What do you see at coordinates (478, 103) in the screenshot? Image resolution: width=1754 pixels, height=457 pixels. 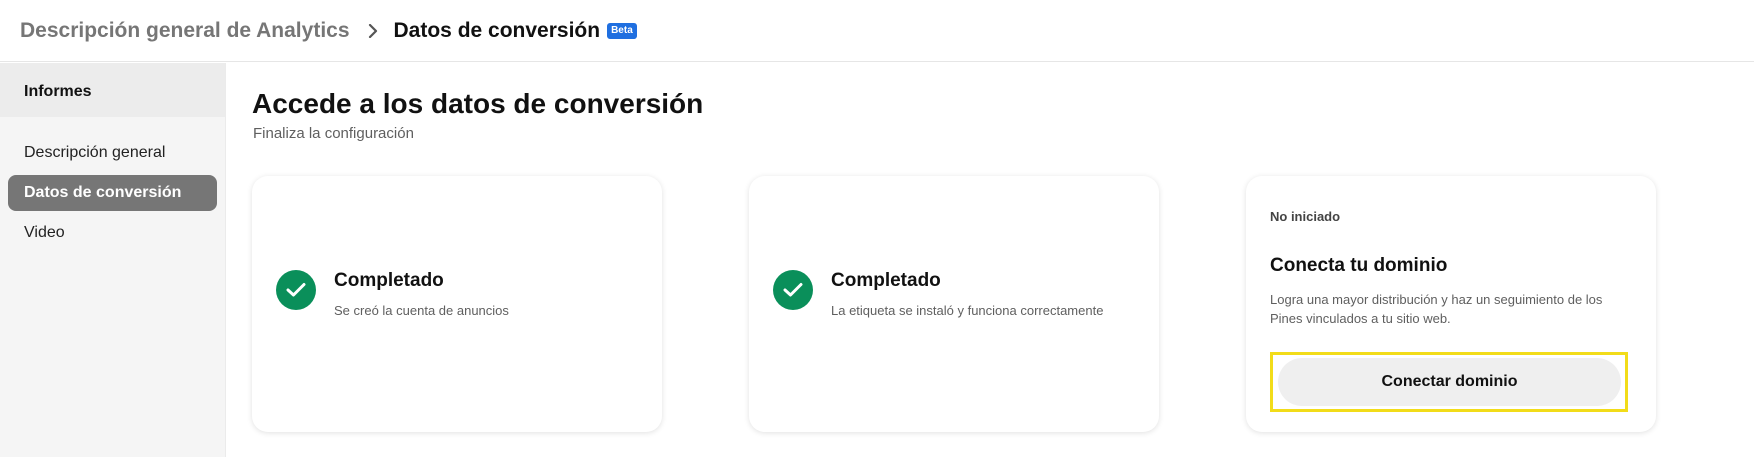 I see `page-title: Accede a los datos de conversión` at bounding box center [478, 103].